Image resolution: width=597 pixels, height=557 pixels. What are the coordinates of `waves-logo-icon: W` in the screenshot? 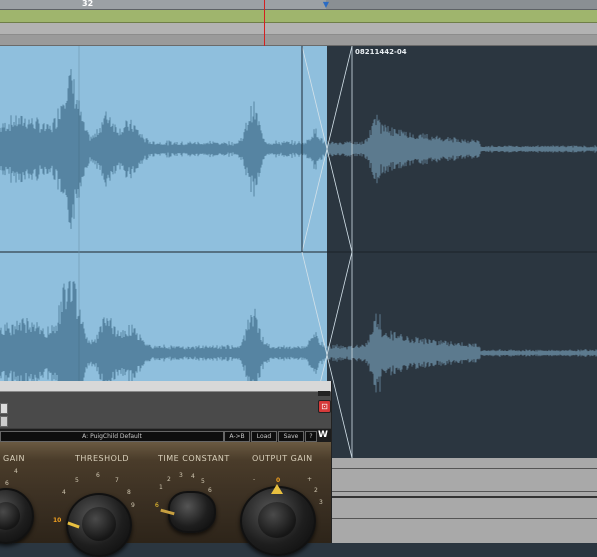 It's located at (324, 435).